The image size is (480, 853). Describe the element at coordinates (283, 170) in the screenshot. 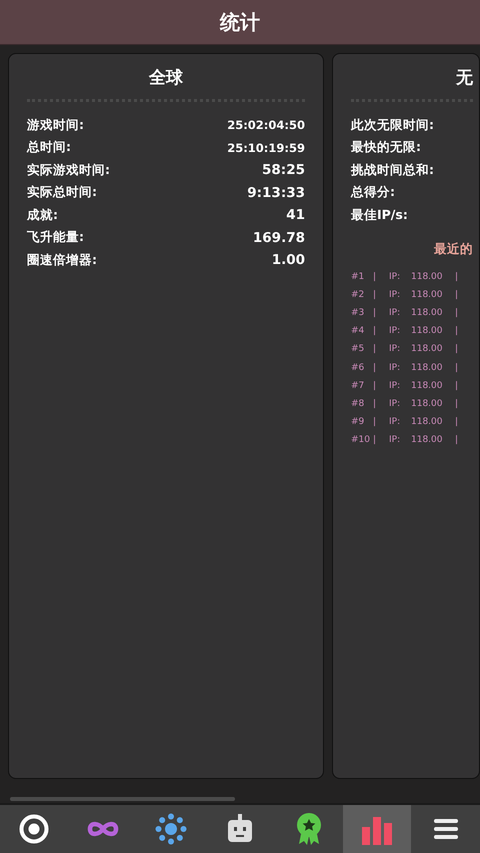

I see `stat-value: 58:25` at that location.